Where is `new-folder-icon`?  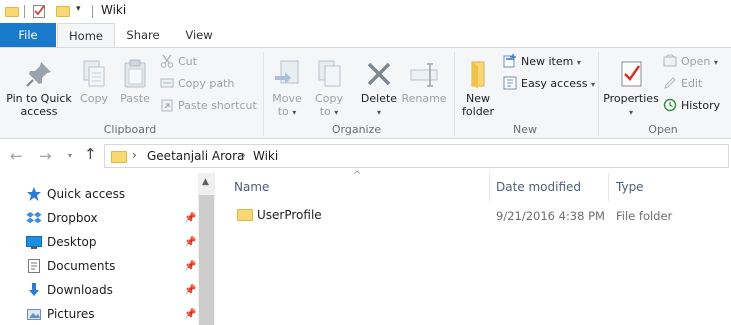 new-folder-icon is located at coordinates (63, 11).